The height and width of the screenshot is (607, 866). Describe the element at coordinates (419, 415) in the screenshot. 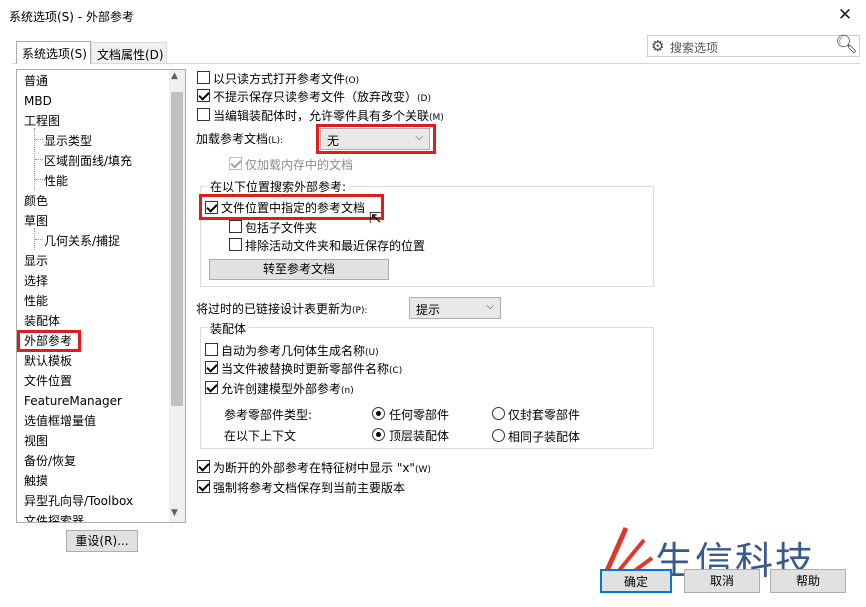

I see `radio-any-part-label: 任何零部件` at that location.